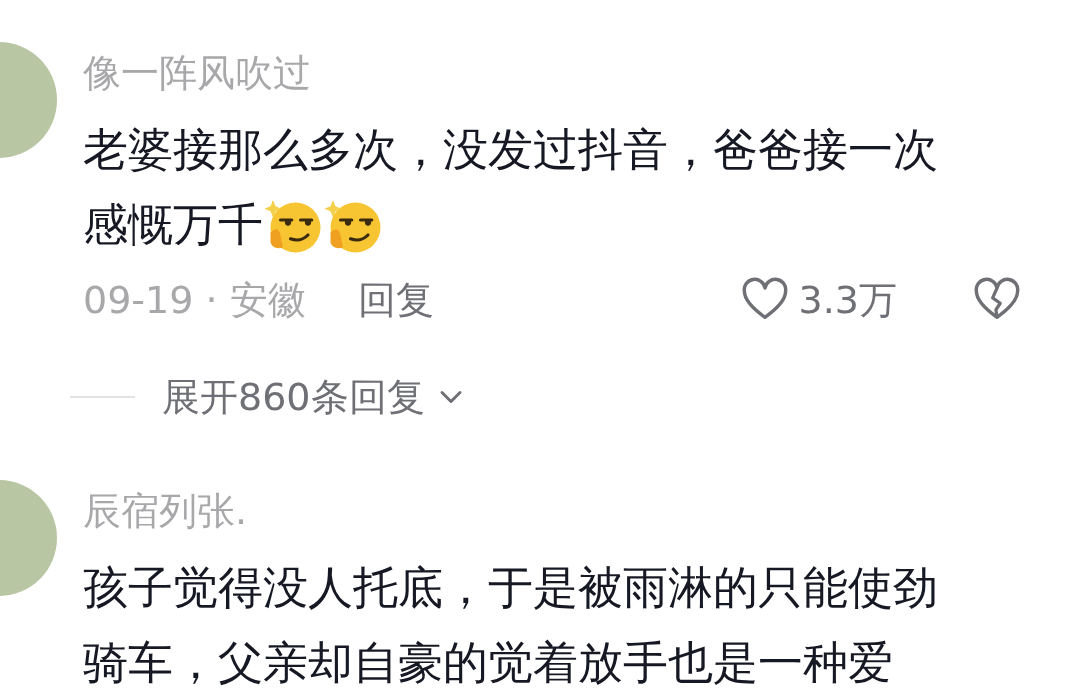 Image resolution: width=1088 pixels, height=689 pixels. I want to click on comment-text: 骑车，父亲却自豪的觉着放手也是一种爱, so click(488, 662).